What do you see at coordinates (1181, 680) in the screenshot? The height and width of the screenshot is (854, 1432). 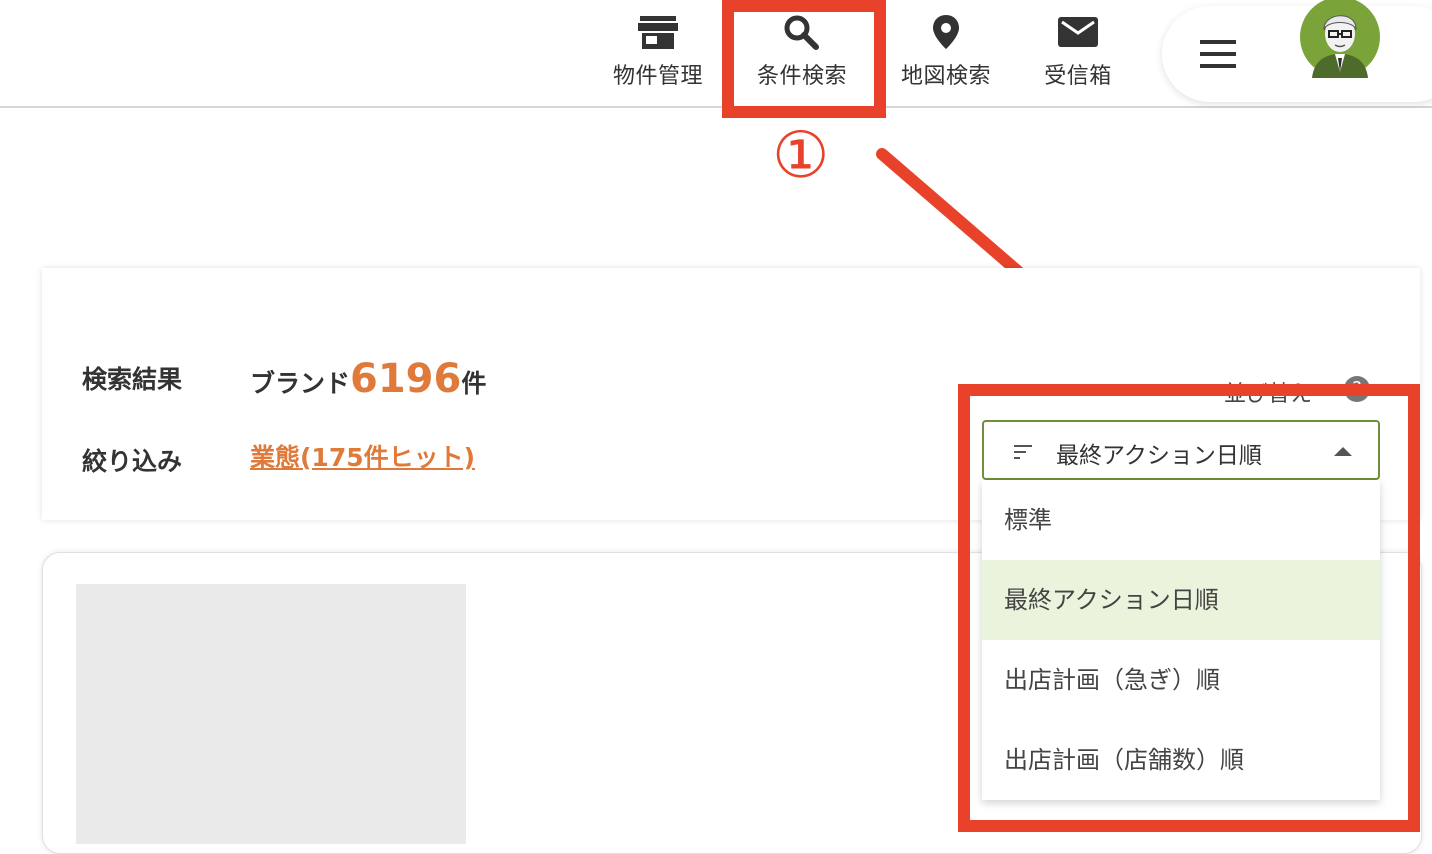 I see `sort-option-plan-urgent: 出店計画（急ぎ）順` at bounding box center [1181, 680].